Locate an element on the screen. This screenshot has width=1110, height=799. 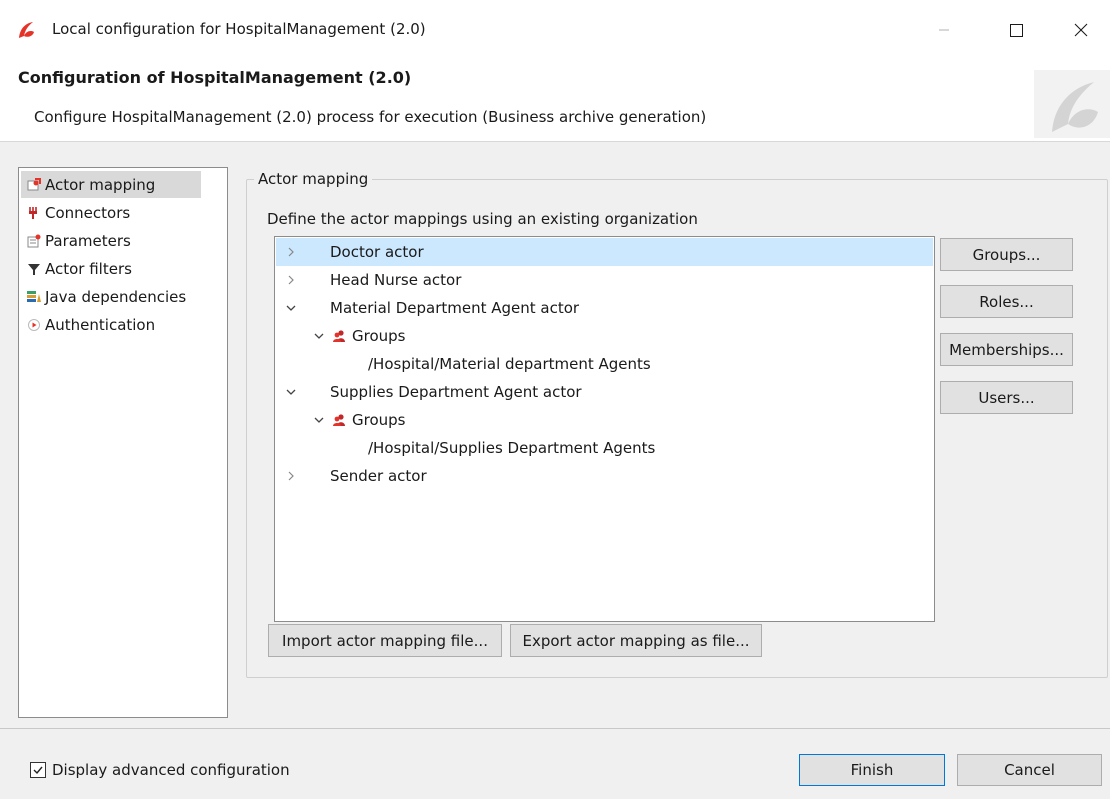
minimize-icon is located at coordinates (944, 30).